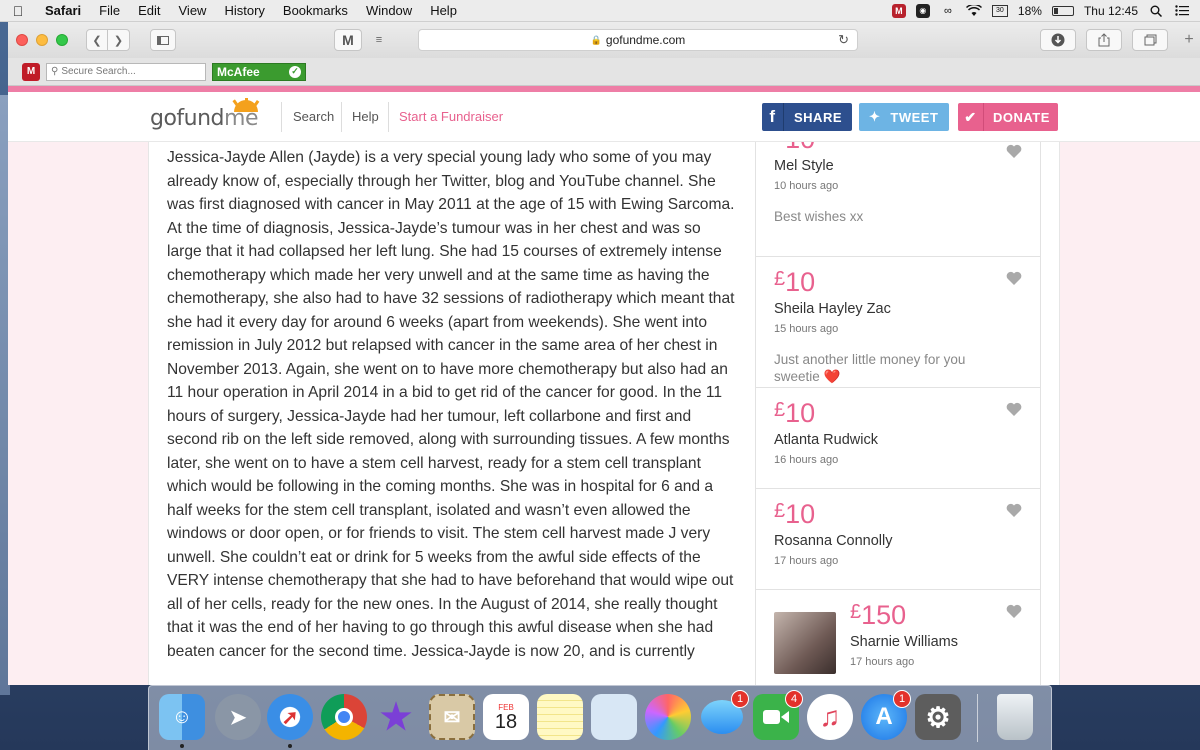 The width and height of the screenshot is (1200, 750). What do you see at coordinates (348, 40) in the screenshot?
I see `extension-m-button: M` at bounding box center [348, 40].